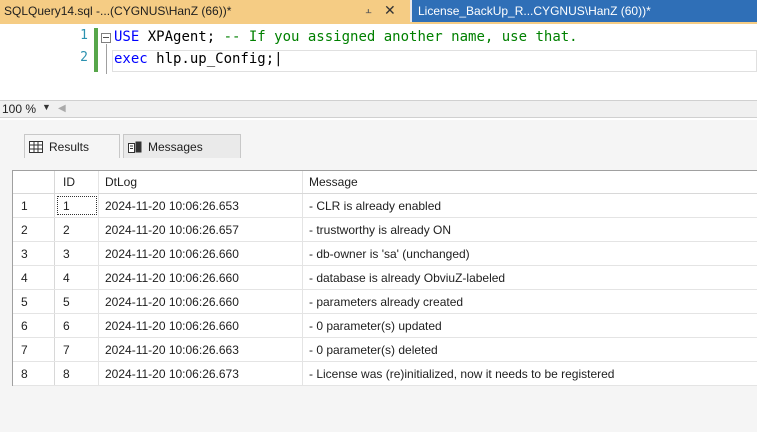 The width and height of the screenshot is (757, 432). Describe the element at coordinates (77, 373) in the screenshot. I see `id-cell: 8` at that location.